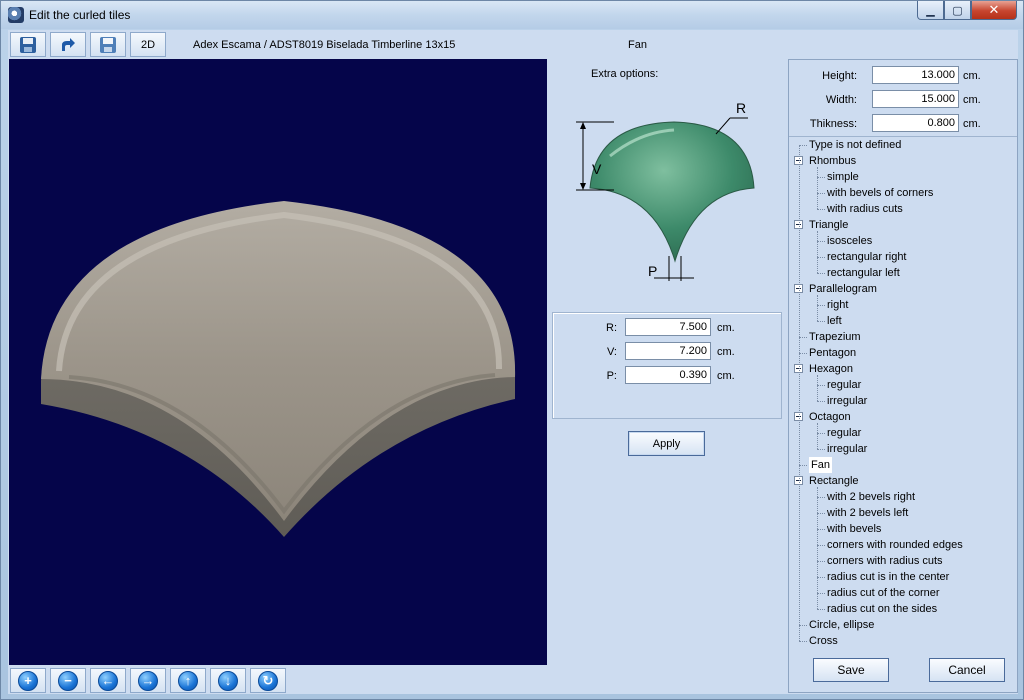  I want to click on arrow-up-icon: ↑, so click(188, 680).